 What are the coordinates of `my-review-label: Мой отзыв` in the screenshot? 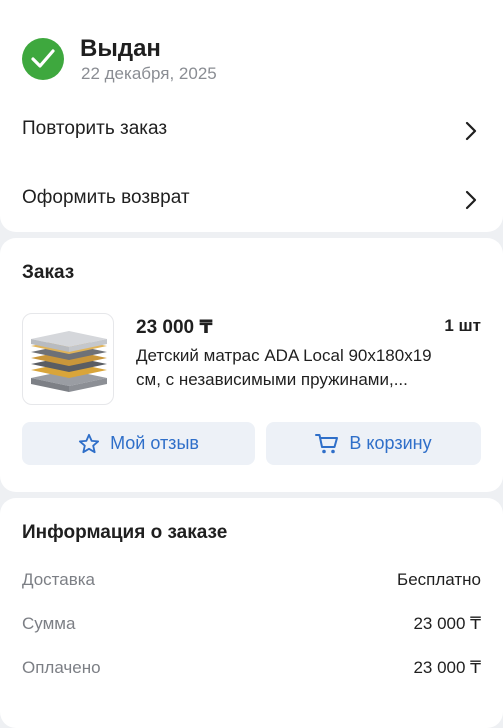 It's located at (154, 443).